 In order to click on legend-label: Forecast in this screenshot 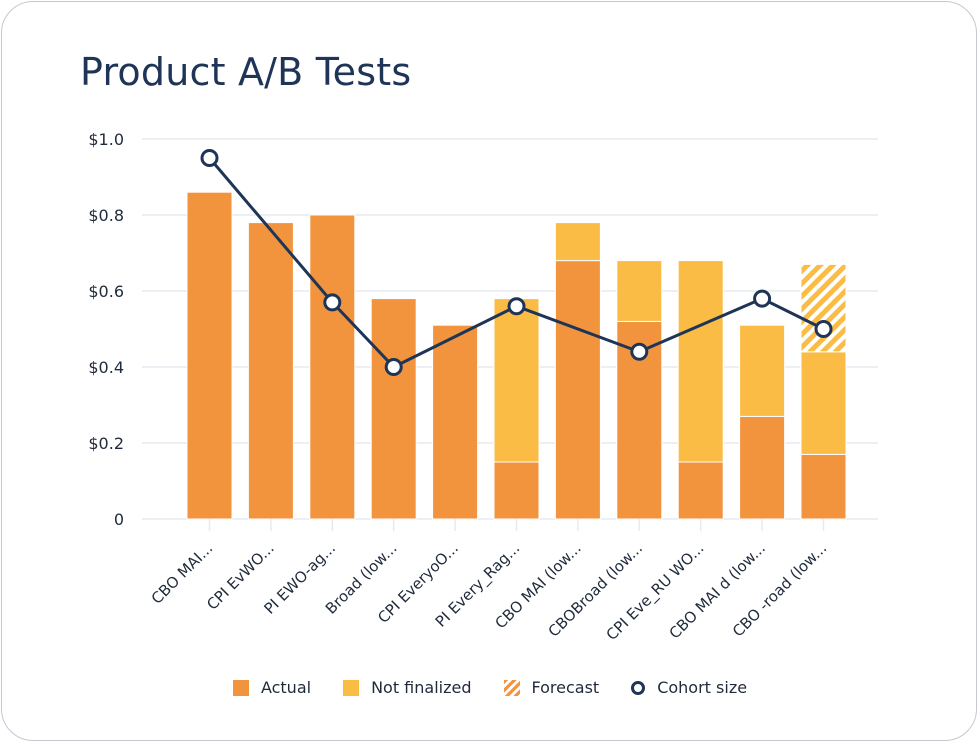, I will do `click(565, 687)`.